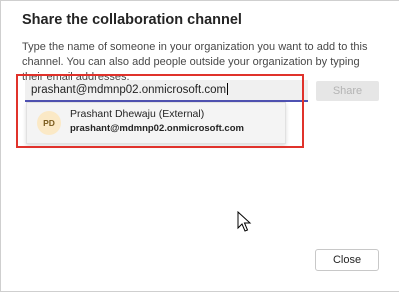 This screenshot has height=292, width=399. I want to click on mouse-pointer-icon, so click(244, 221).